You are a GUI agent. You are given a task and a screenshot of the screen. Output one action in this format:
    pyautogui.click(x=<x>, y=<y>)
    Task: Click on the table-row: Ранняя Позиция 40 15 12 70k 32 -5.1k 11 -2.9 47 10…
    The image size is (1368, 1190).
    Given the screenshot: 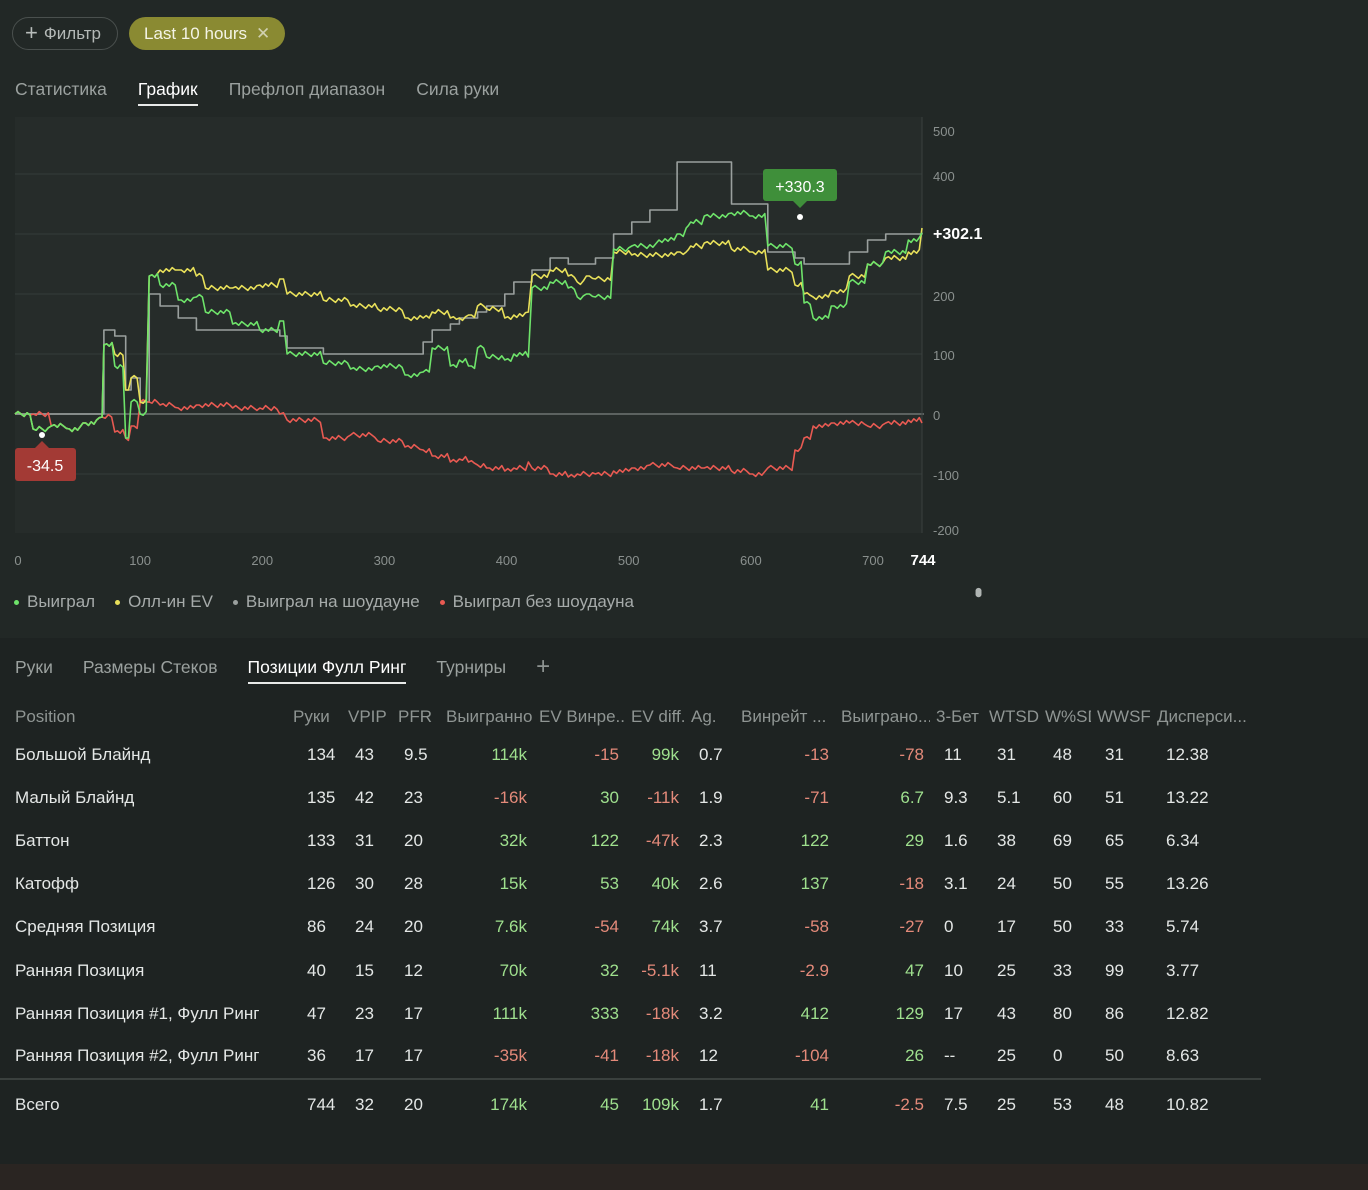 What is the action you would take?
    pyautogui.click(x=630, y=970)
    